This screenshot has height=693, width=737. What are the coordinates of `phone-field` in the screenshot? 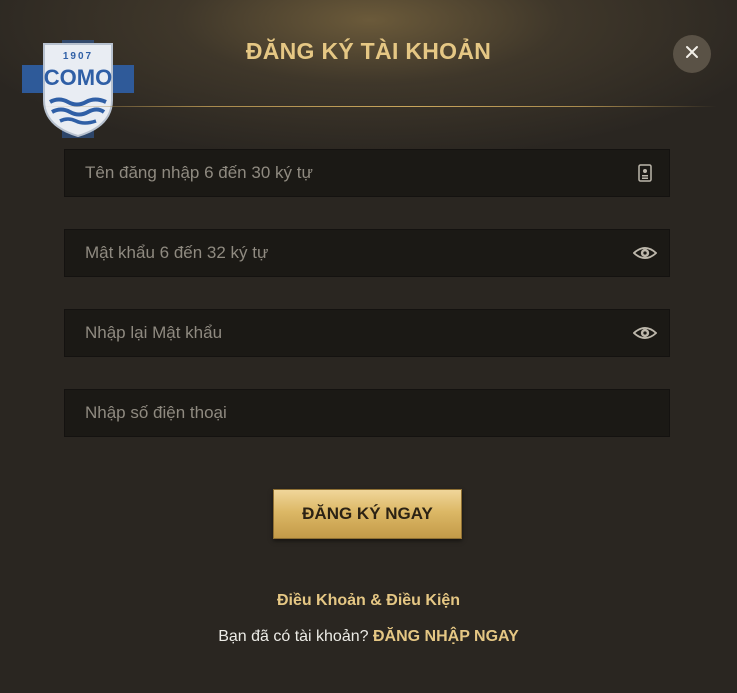 It's located at (367, 413).